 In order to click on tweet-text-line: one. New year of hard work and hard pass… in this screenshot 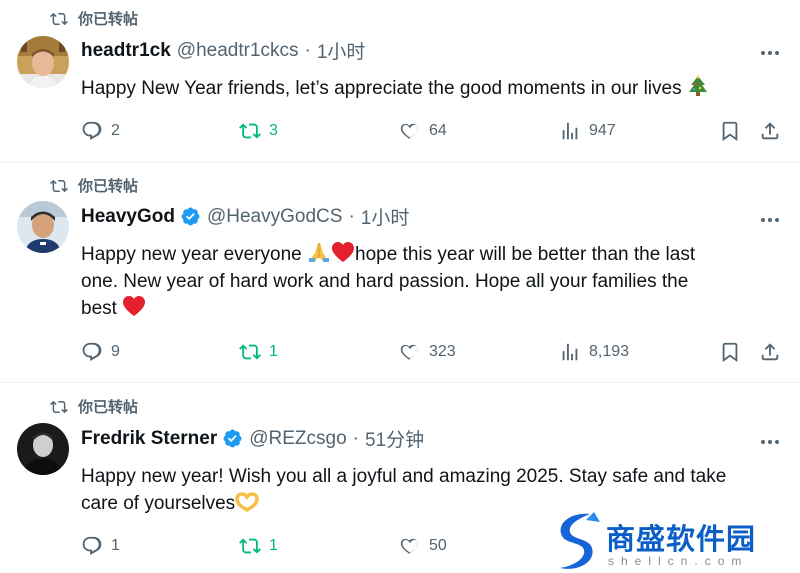, I will do `click(385, 281)`.